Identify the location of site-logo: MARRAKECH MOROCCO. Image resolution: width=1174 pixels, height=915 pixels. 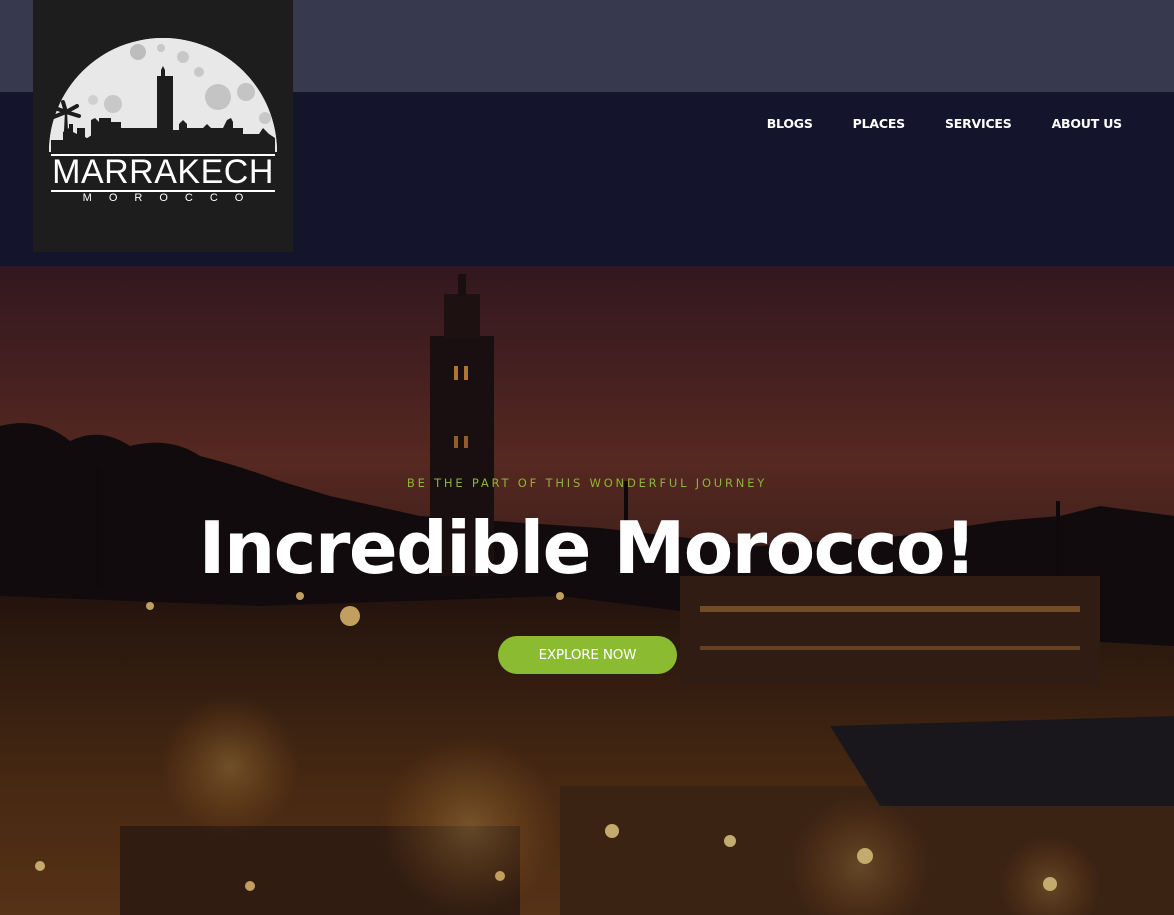
(163, 126).